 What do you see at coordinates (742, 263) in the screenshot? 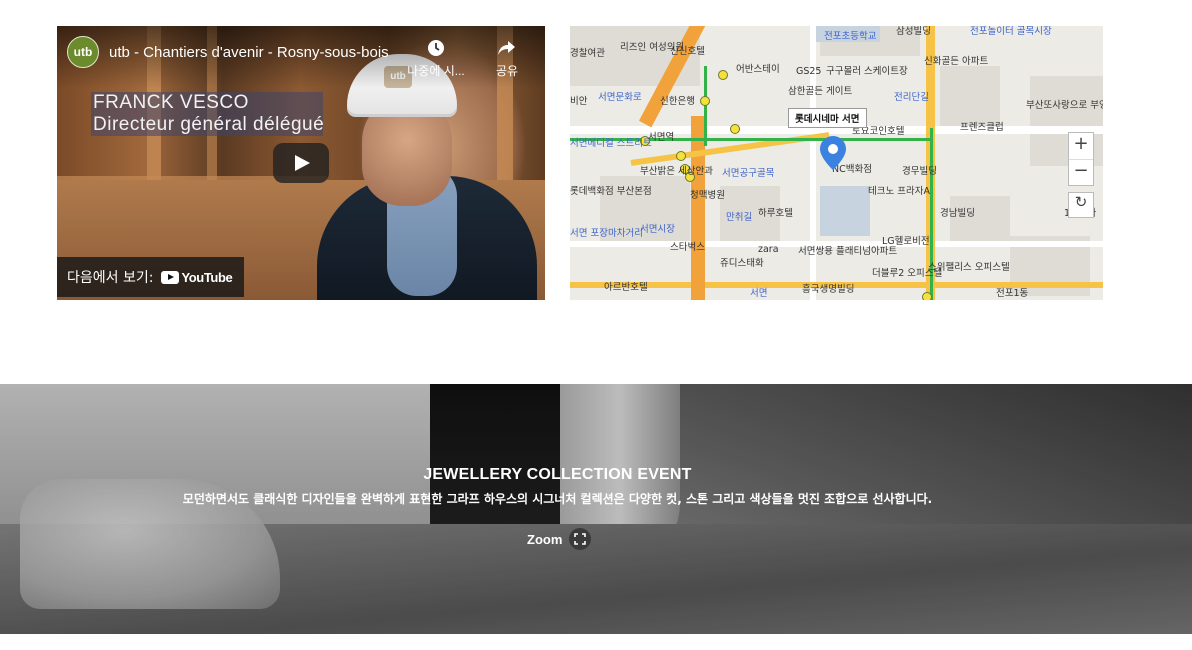
I see `map-label: 쥬디스태화` at bounding box center [742, 263].